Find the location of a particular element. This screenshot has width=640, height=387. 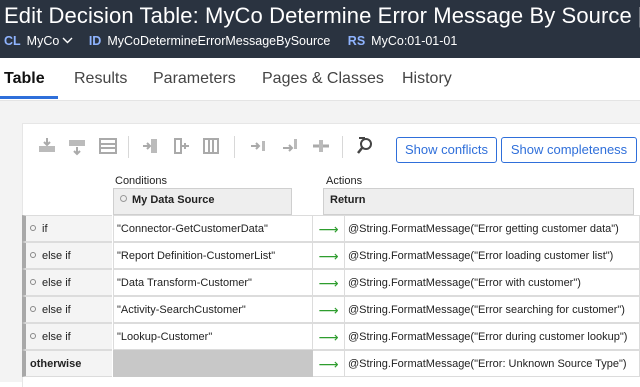

insert-action-before-icon is located at coordinates (259, 146).